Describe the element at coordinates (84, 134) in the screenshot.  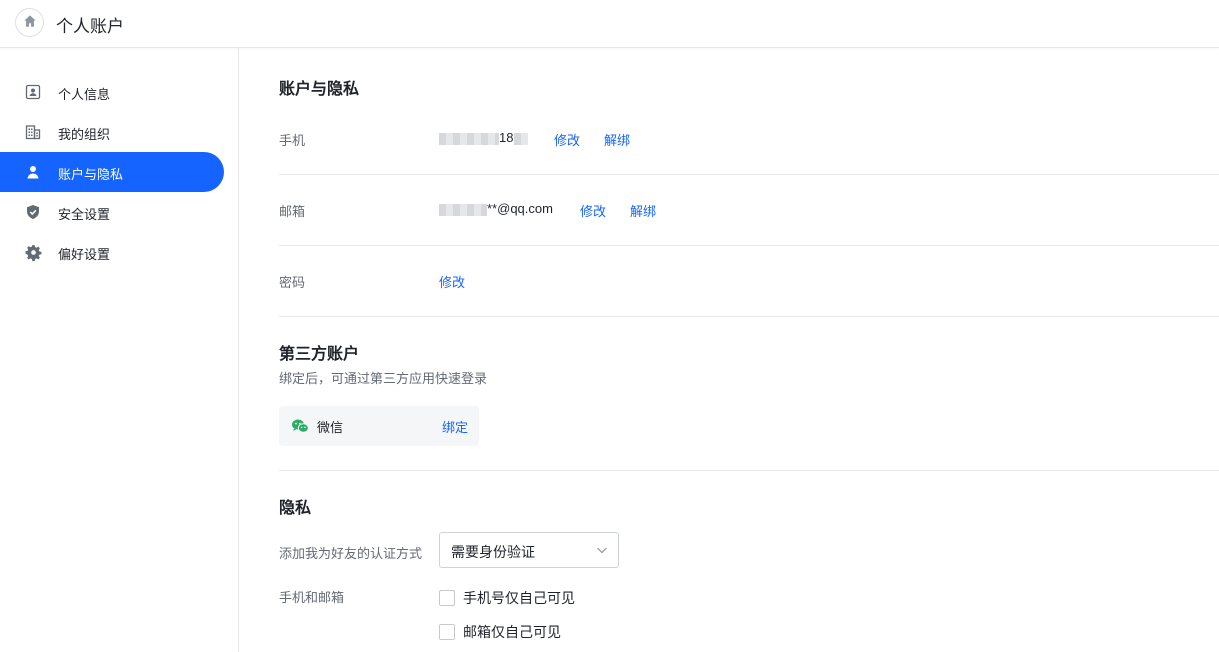
I see `sidebar-item-label: 我的组织` at that location.